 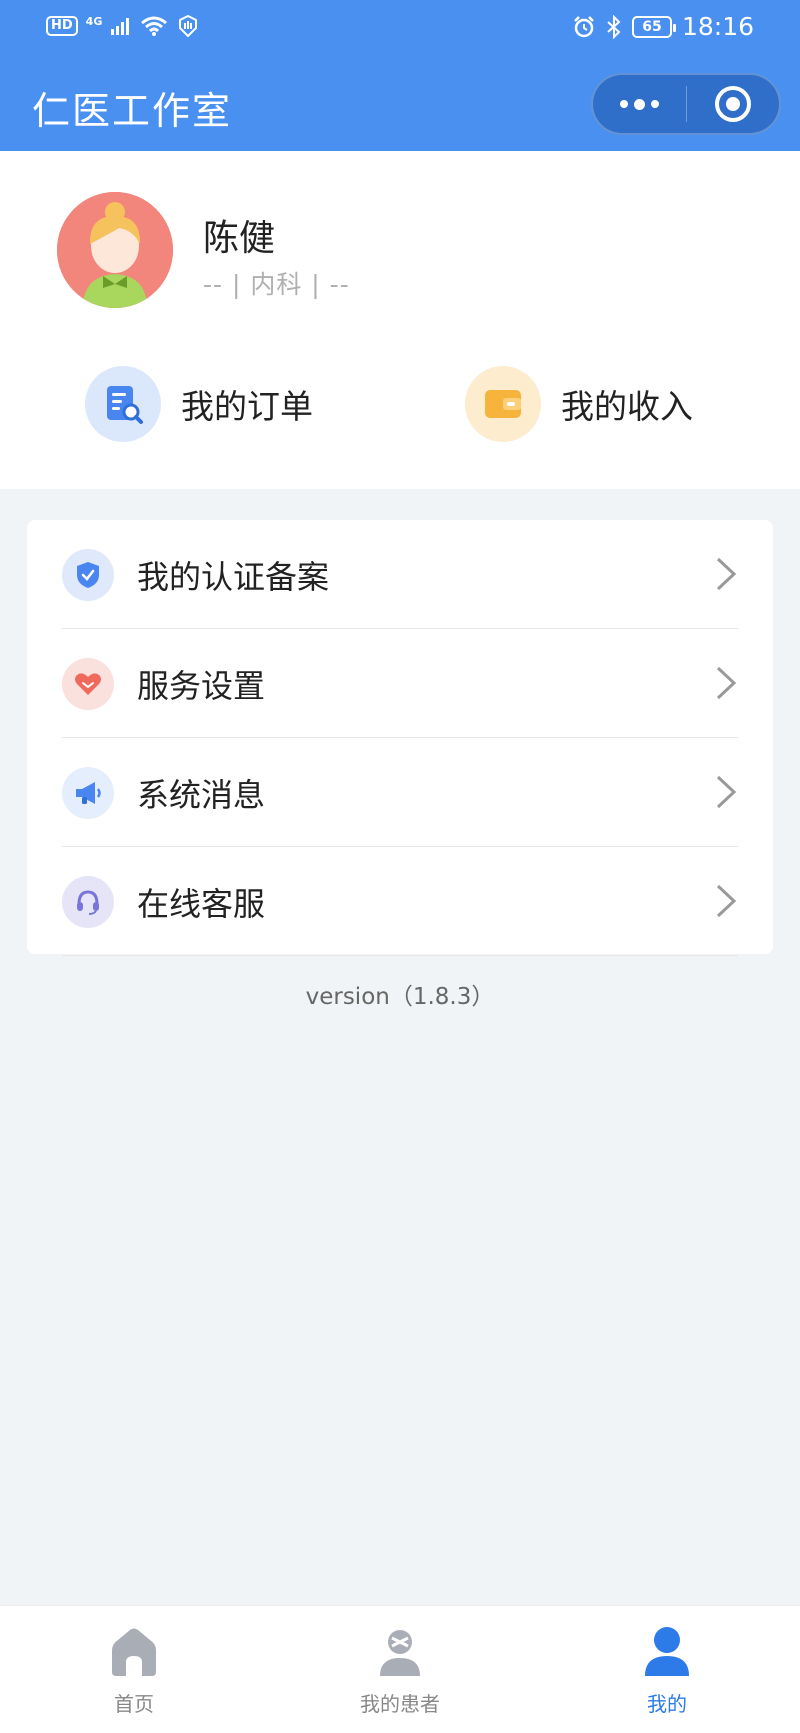 I want to click on divider, so click(x=400, y=955).